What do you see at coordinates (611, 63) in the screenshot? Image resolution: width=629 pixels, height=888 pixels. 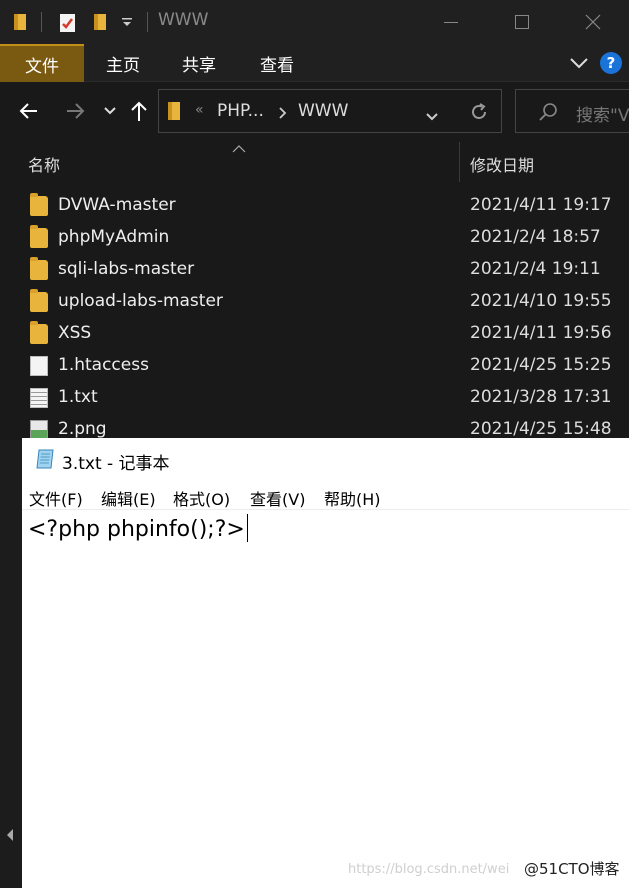 I see `help-icon: ?` at bounding box center [611, 63].